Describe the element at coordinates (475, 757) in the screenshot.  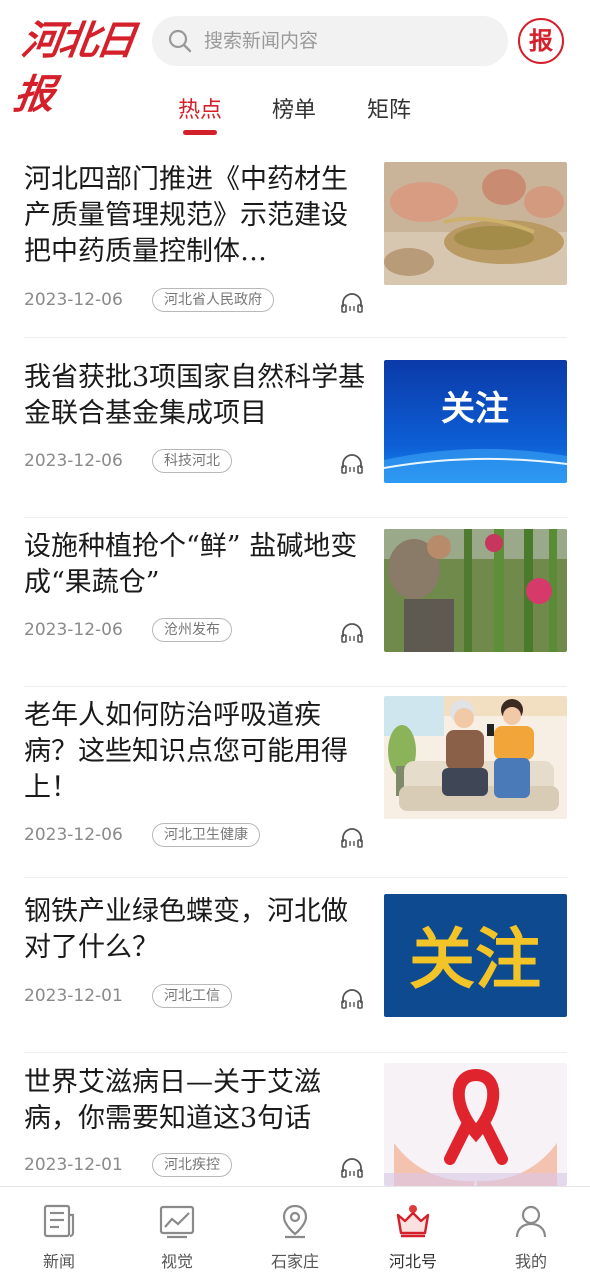
I see `news-thumbnail-elderly-couple` at that location.